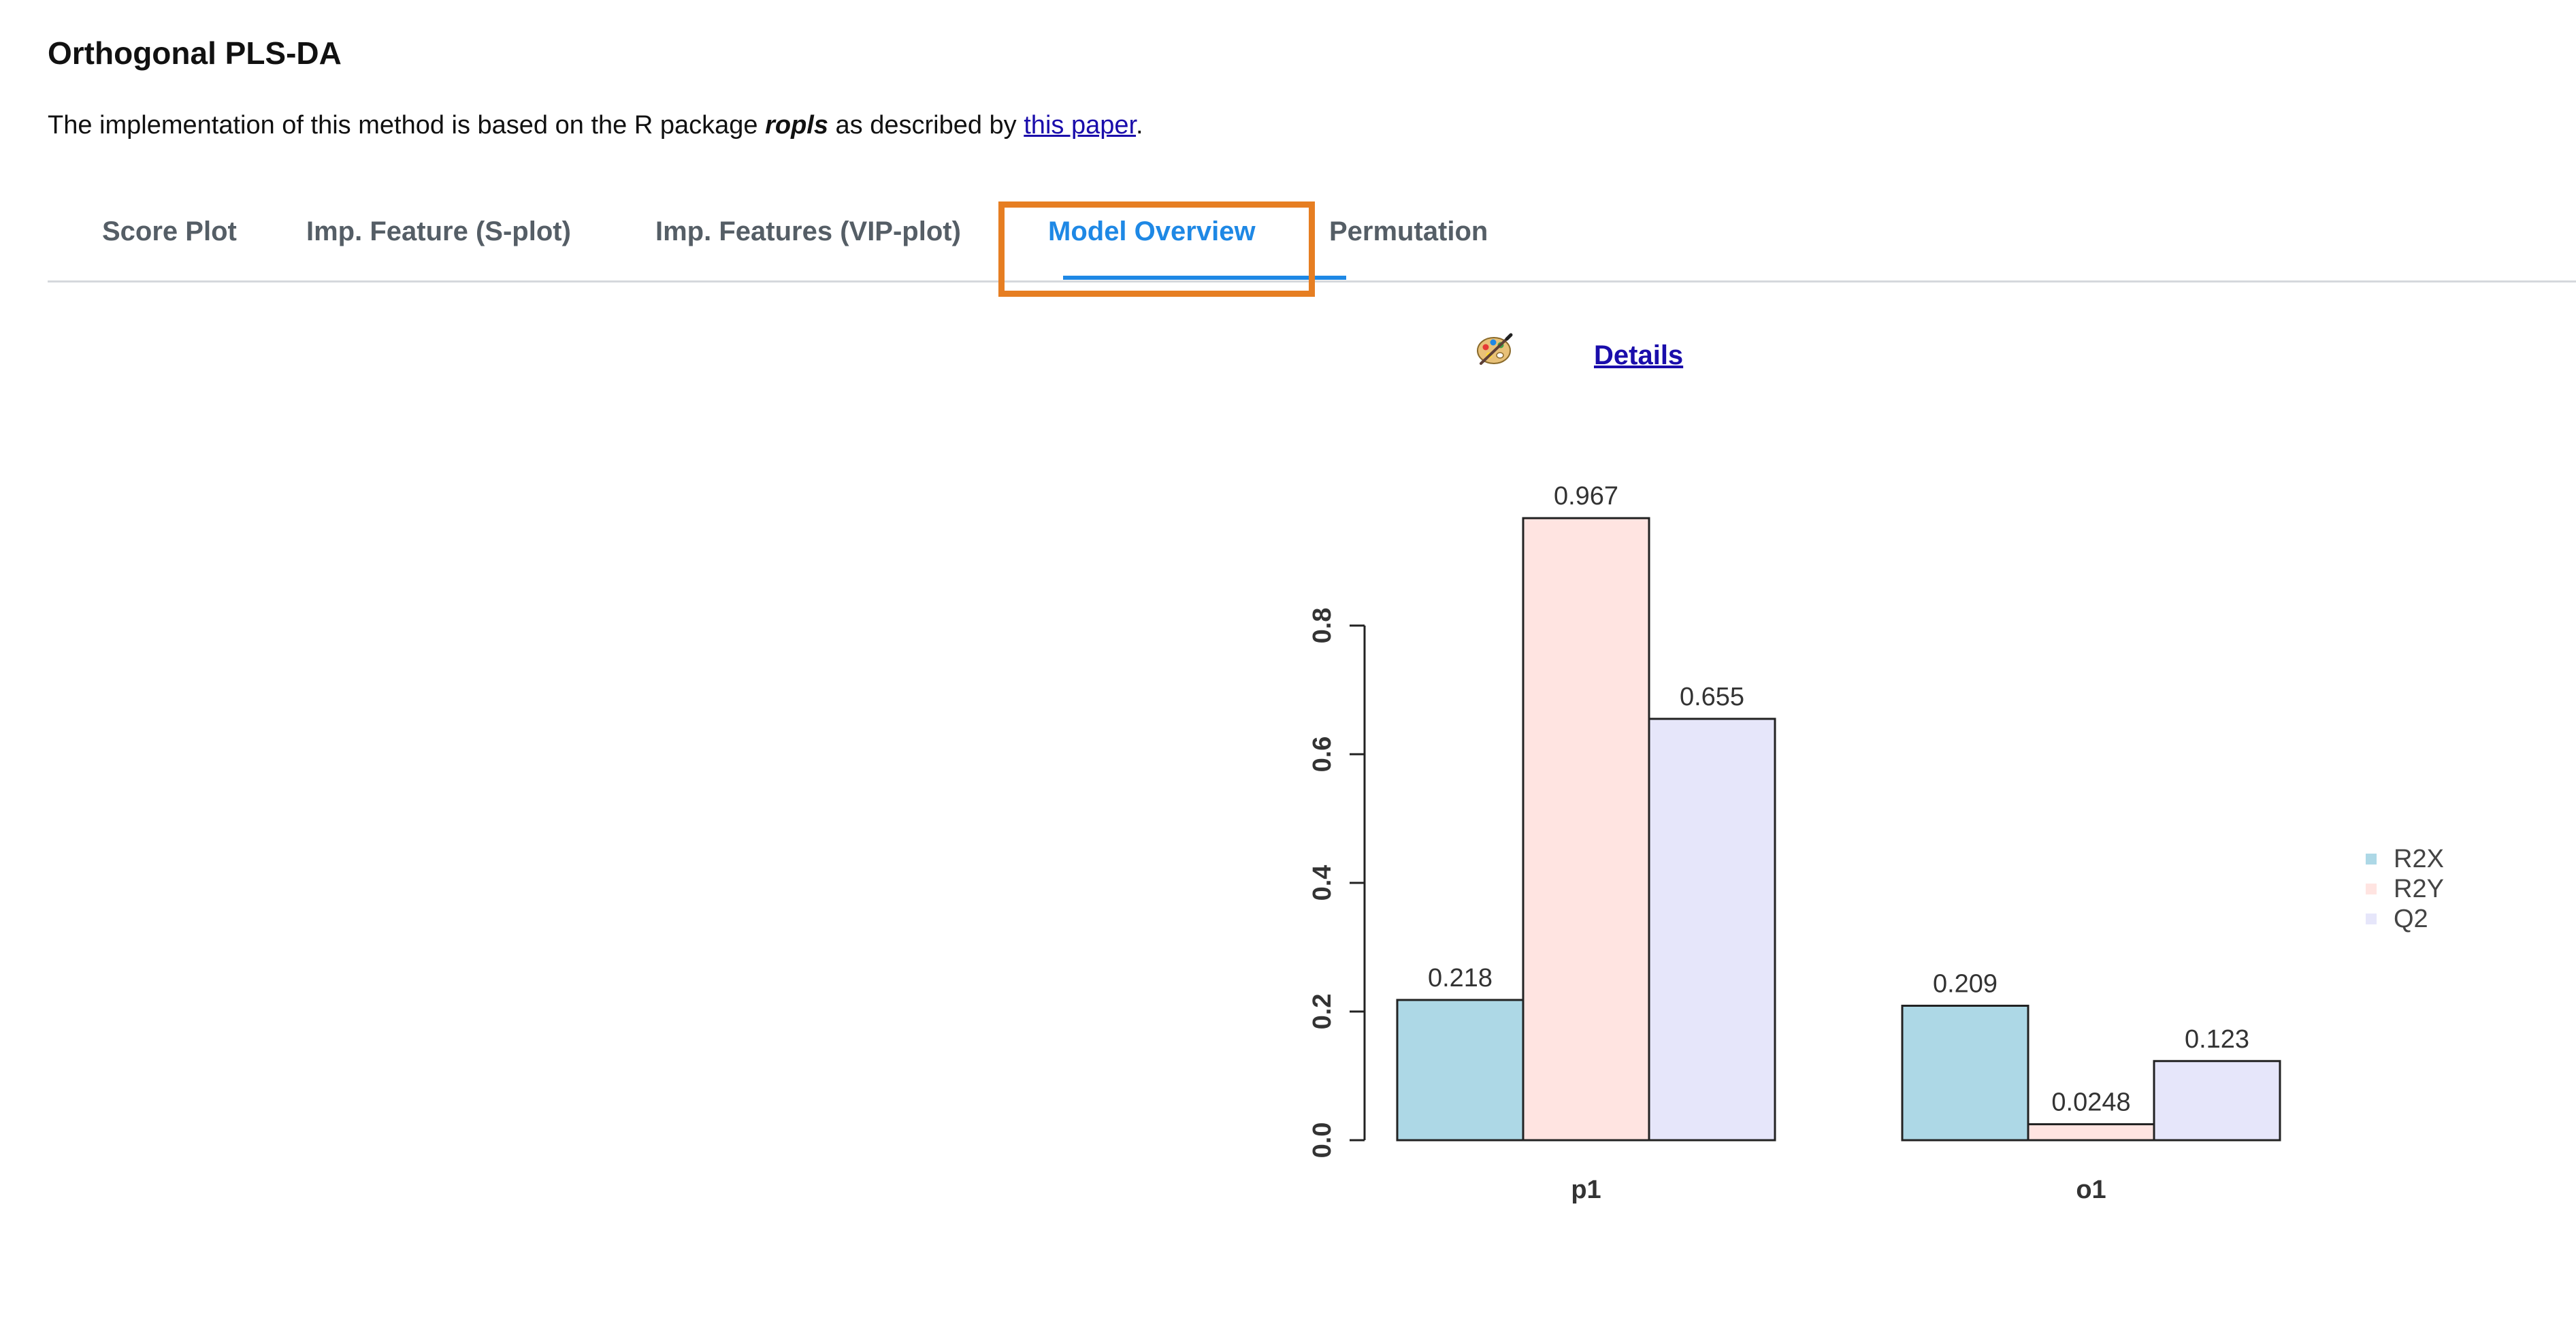 This screenshot has height=1341, width=2576. What do you see at coordinates (2419, 889) in the screenshot?
I see `legend-label-r2y: R2Y` at bounding box center [2419, 889].